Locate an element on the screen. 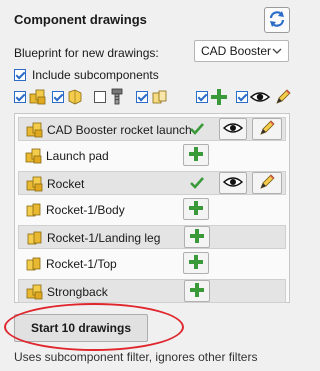  component-name: Launch pad is located at coordinates (77, 156).